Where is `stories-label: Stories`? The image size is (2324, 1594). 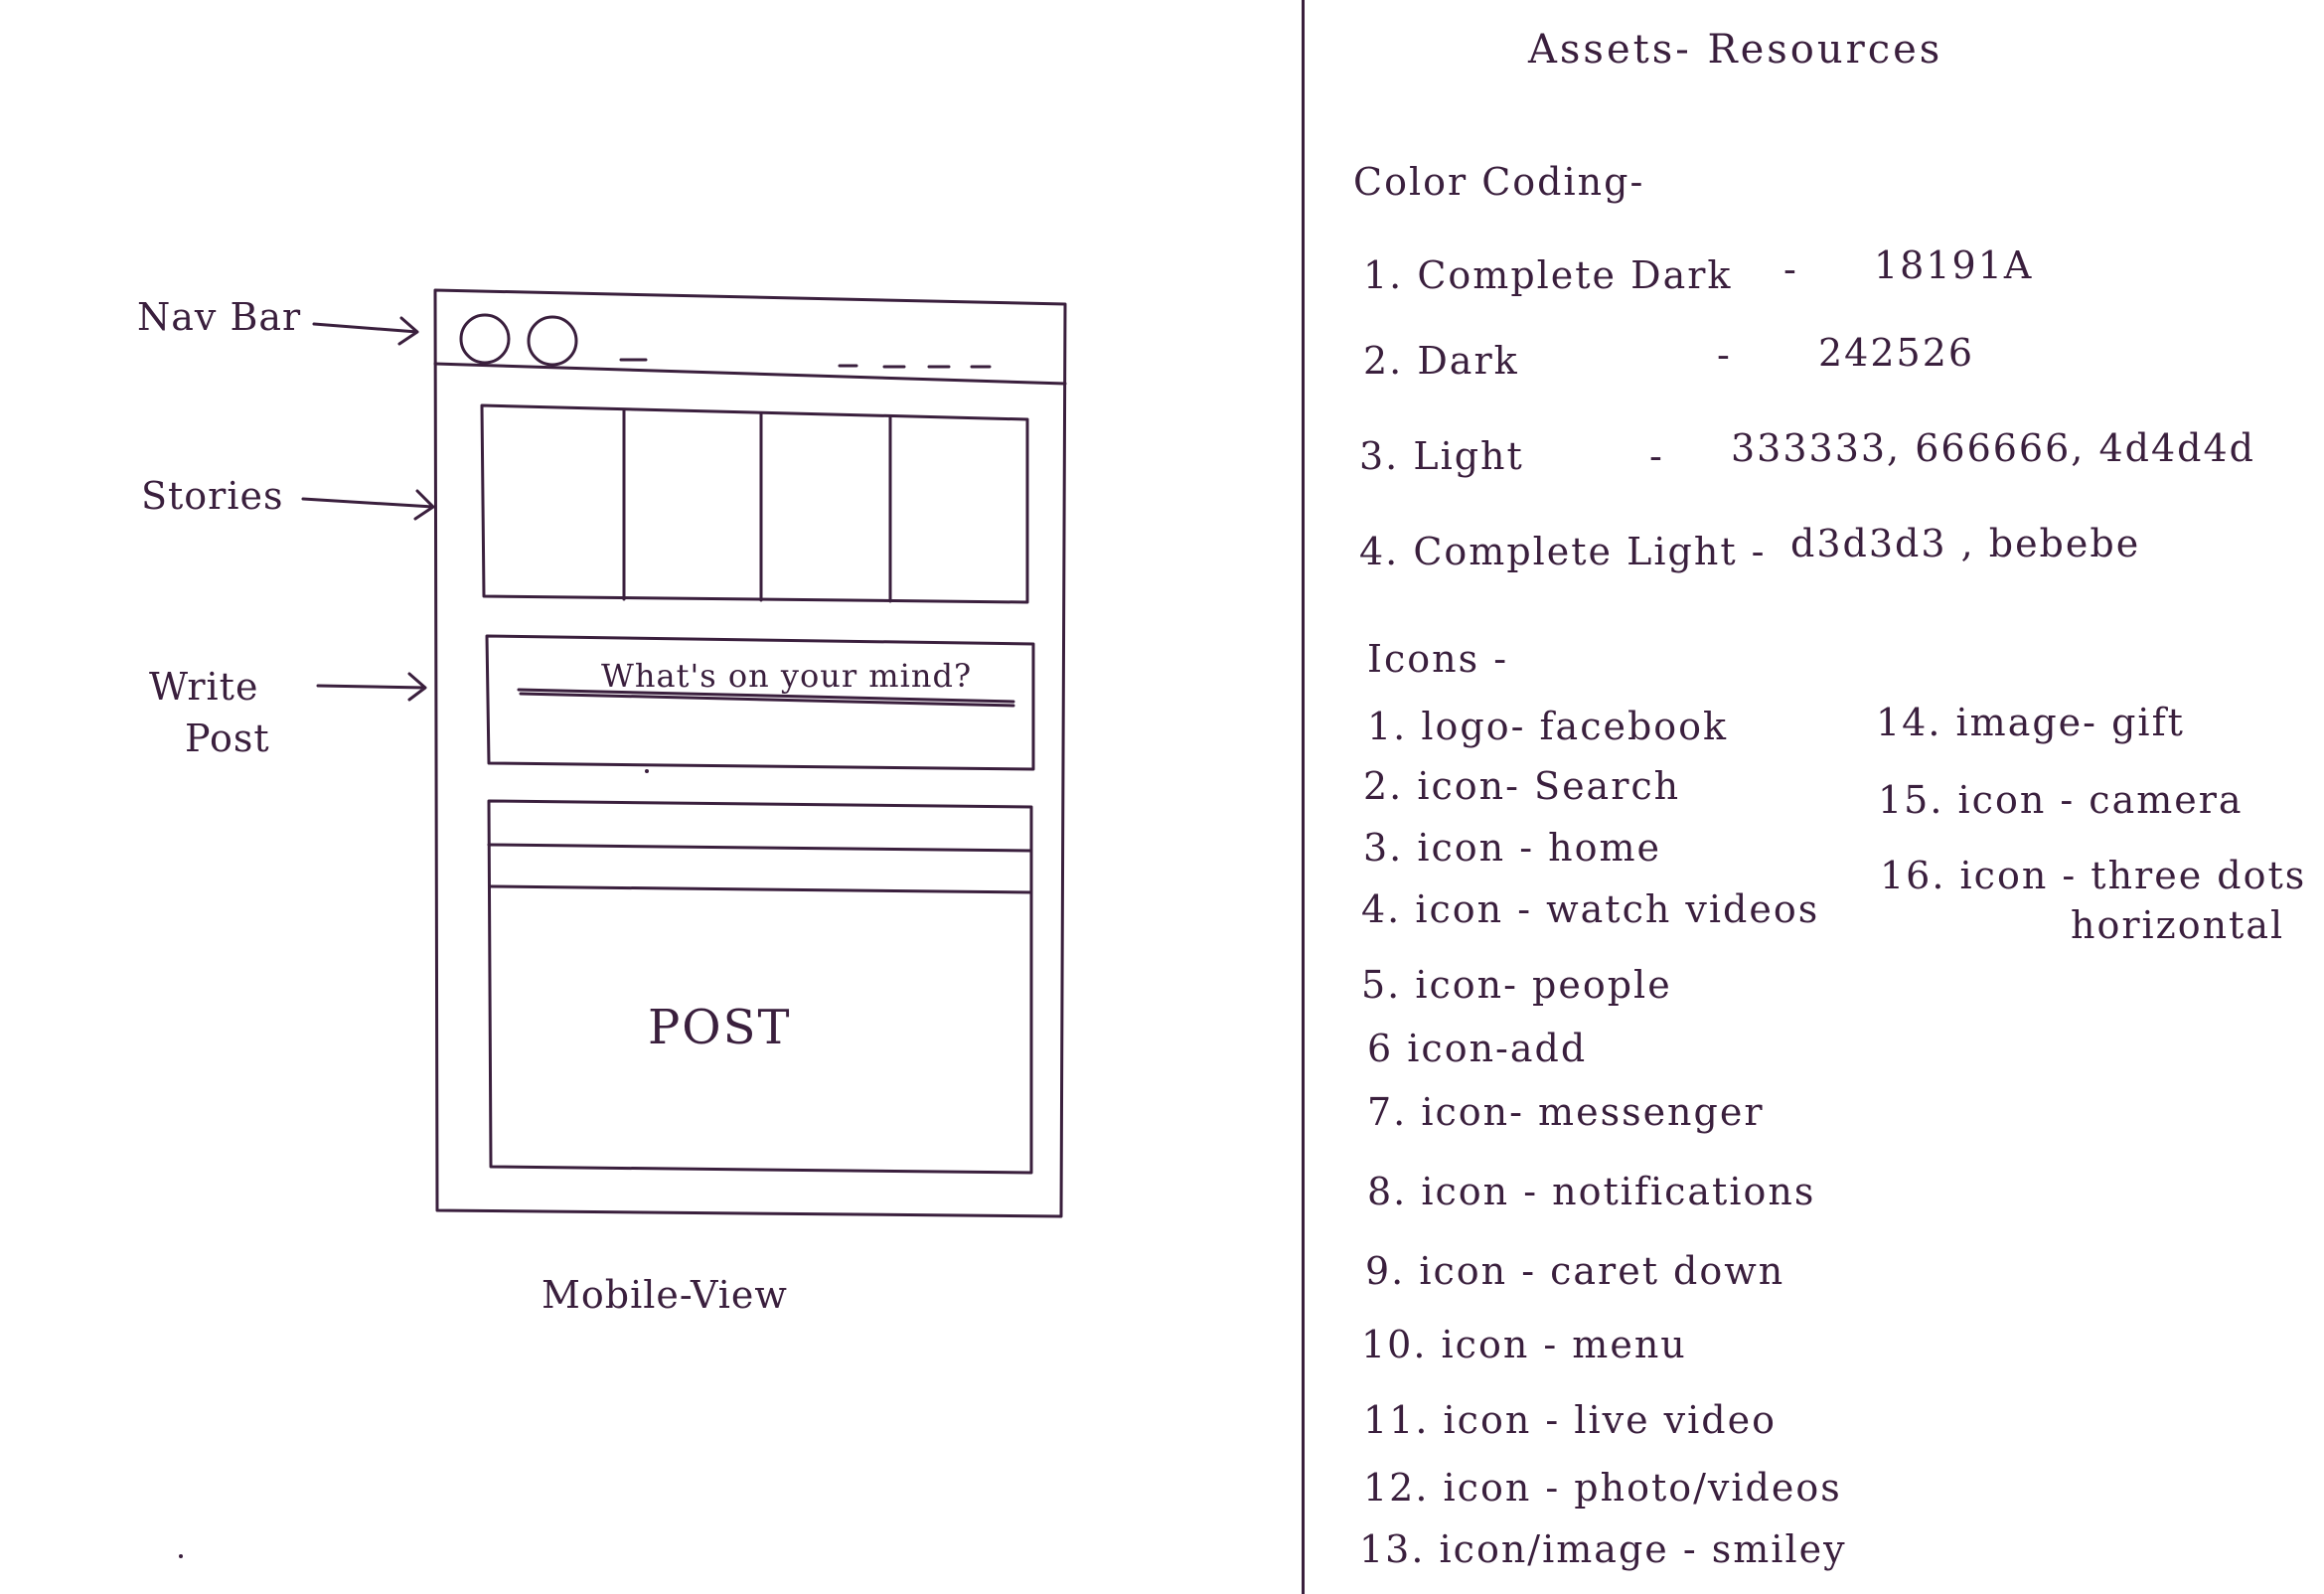
stories-label: Stories is located at coordinates (212, 496).